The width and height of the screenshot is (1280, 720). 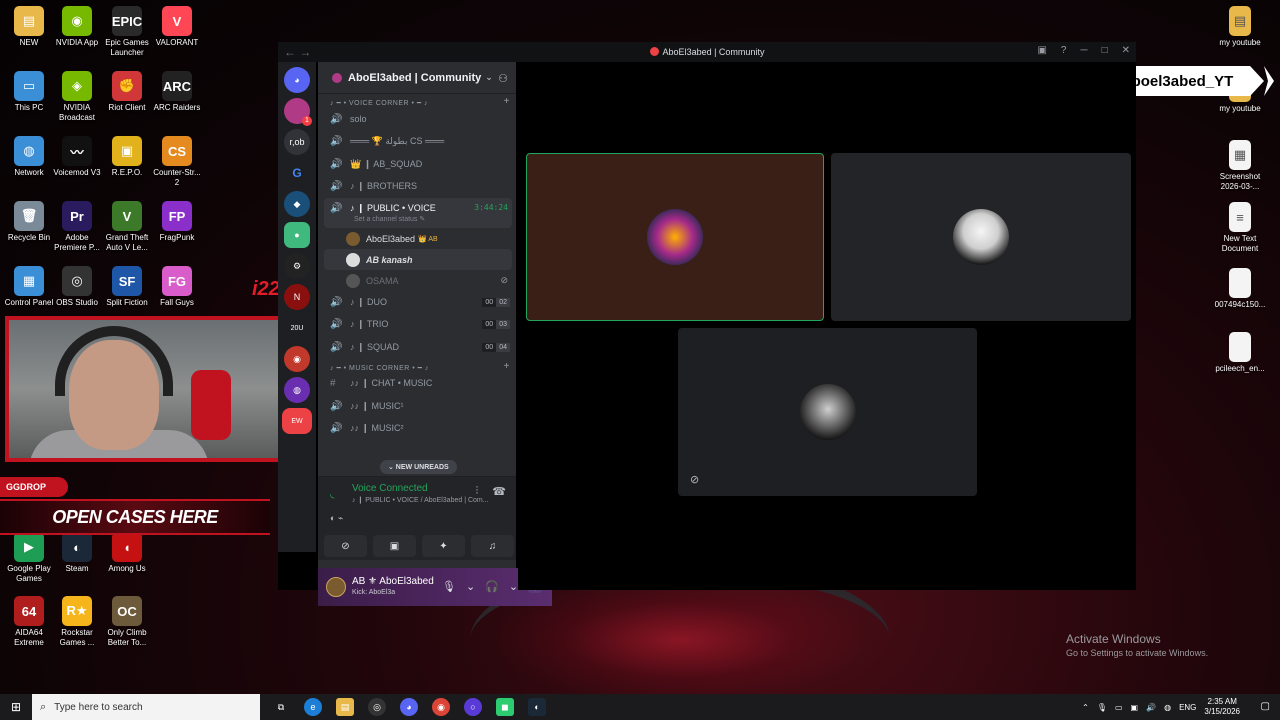 I want to click on screen-share-button: ▣, so click(x=394, y=546).